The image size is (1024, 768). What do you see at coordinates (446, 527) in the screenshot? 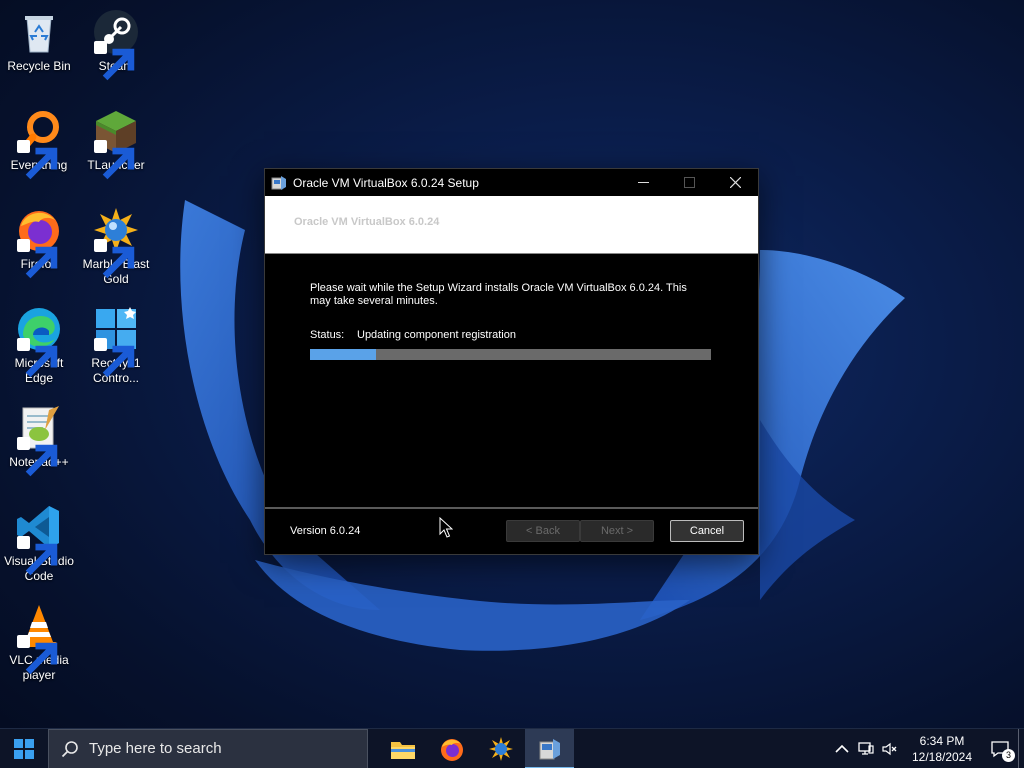
I see `mouse-cursor-icon` at bounding box center [446, 527].